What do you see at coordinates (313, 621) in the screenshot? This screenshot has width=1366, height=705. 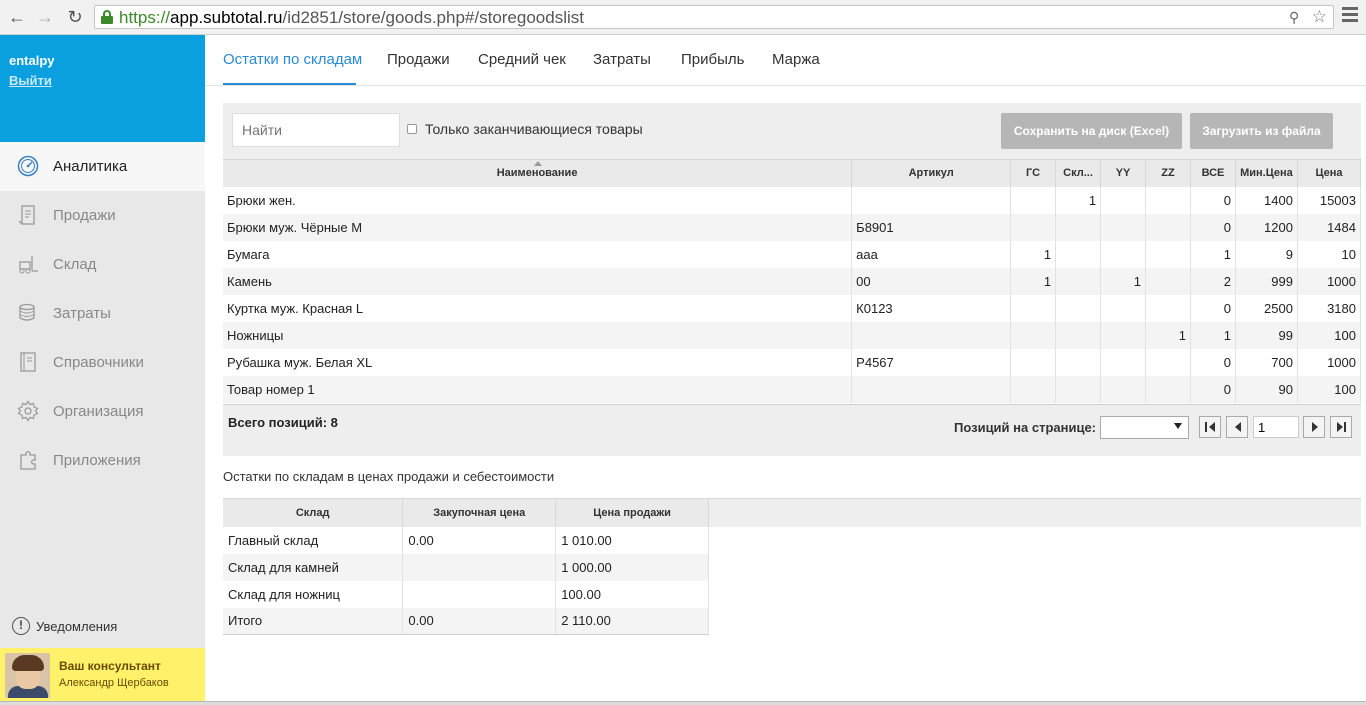 I see `table-cell: Итого` at bounding box center [313, 621].